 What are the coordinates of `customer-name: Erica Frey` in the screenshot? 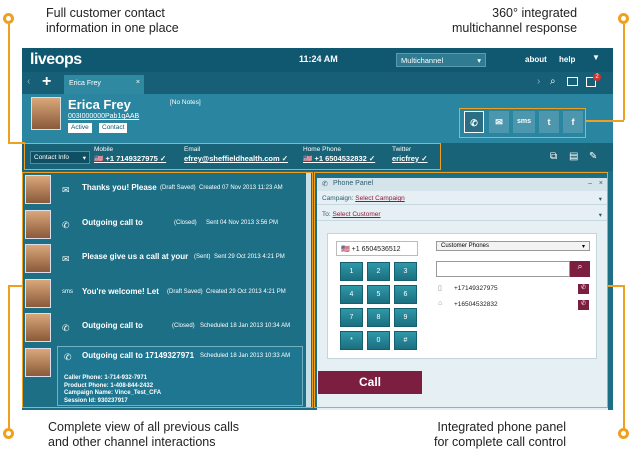 It's located at (99, 104).